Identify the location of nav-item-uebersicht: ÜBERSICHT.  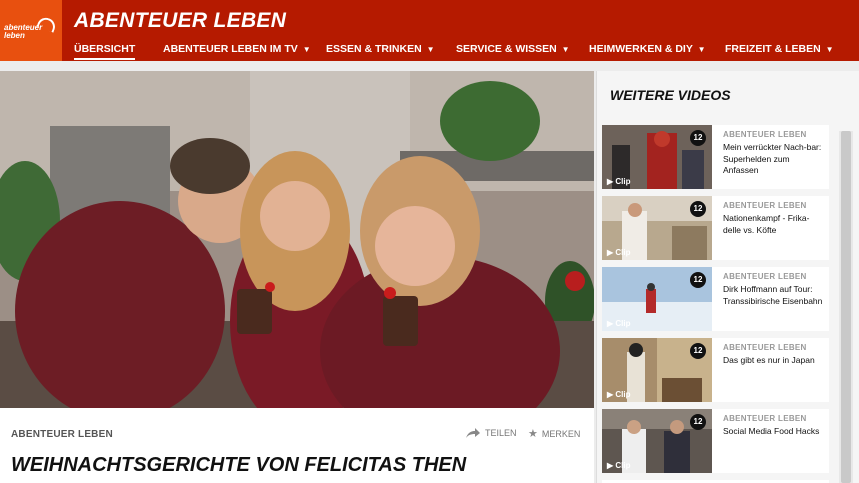
(105, 51).